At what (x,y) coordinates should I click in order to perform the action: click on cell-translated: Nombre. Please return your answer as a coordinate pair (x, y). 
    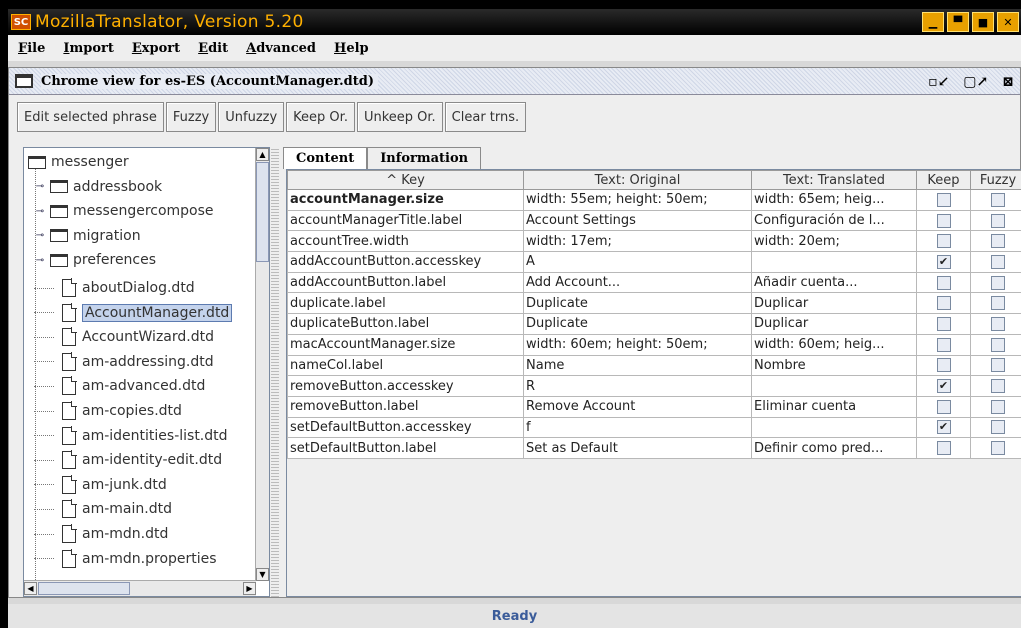
    Looking at the image, I should click on (834, 365).